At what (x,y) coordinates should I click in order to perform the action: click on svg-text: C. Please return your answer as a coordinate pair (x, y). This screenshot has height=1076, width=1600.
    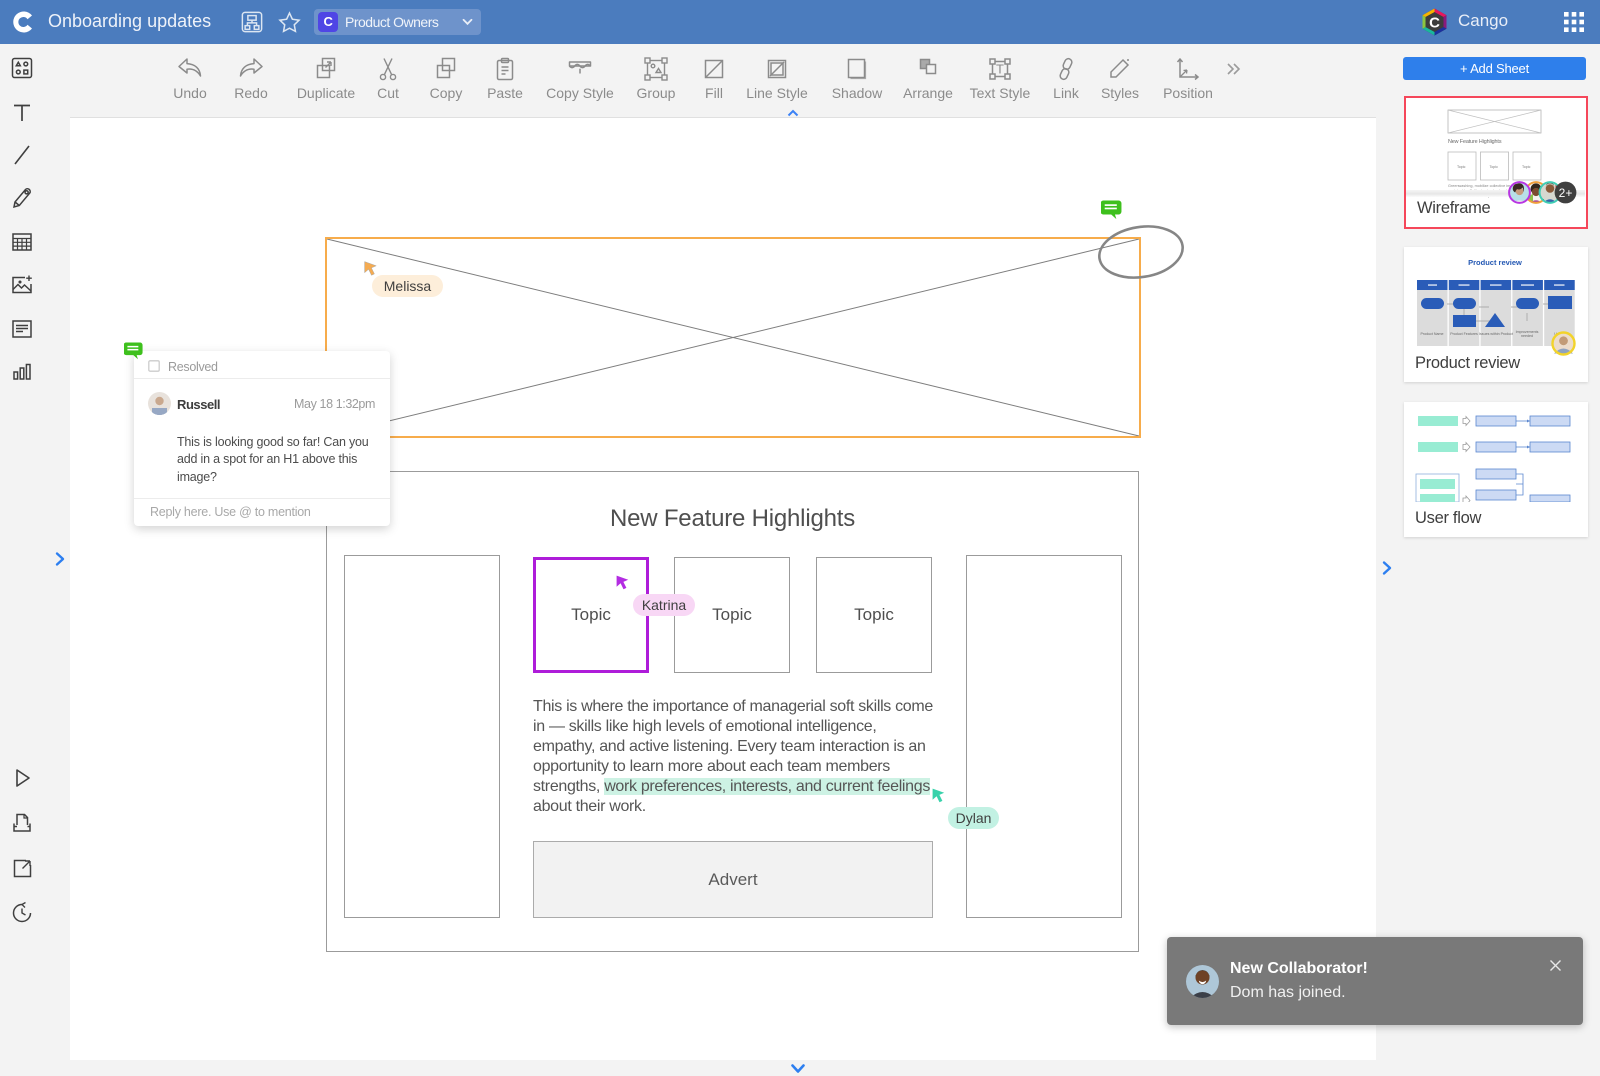
    Looking at the image, I should click on (1434, 23).